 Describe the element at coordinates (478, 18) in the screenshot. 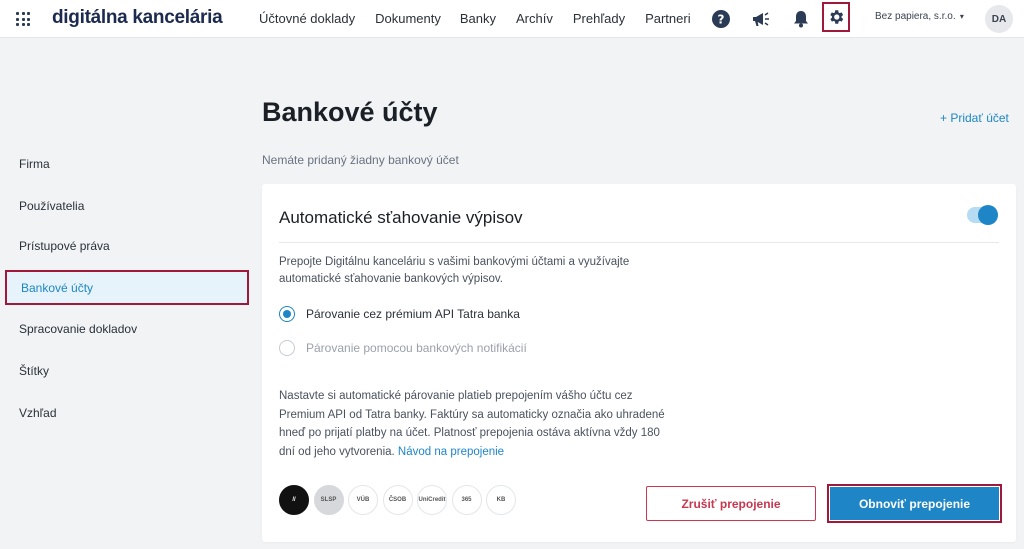

I see `nav-item-banky: Banky` at that location.